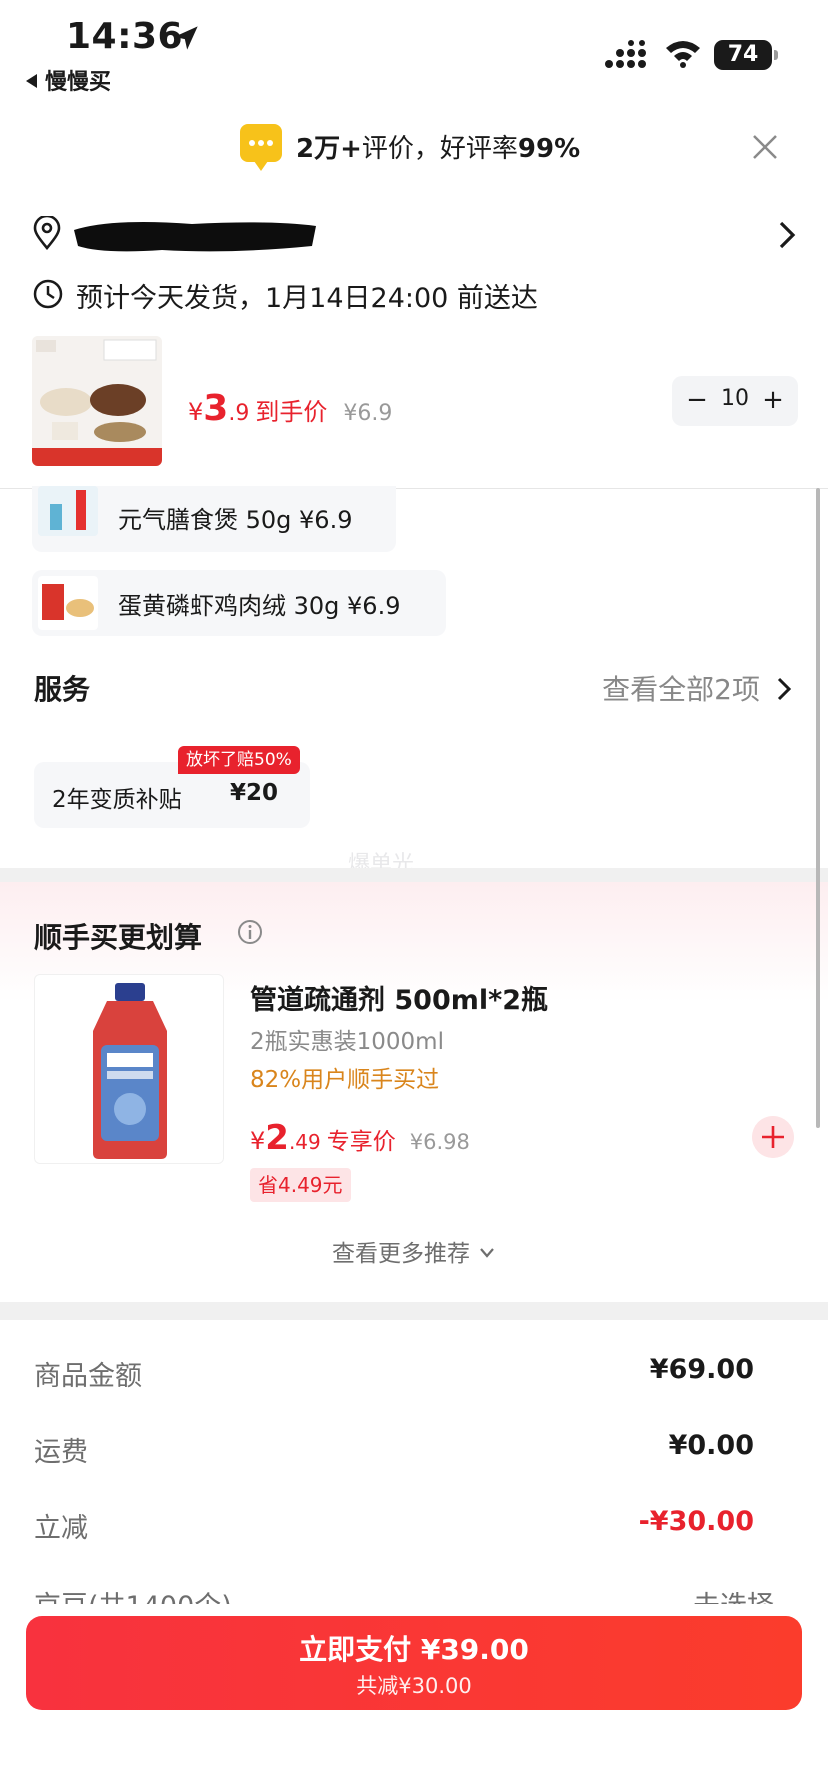 This screenshot has height=1792, width=828. Describe the element at coordinates (746, 55) in the screenshot. I see `battery-indicator: 74` at that location.